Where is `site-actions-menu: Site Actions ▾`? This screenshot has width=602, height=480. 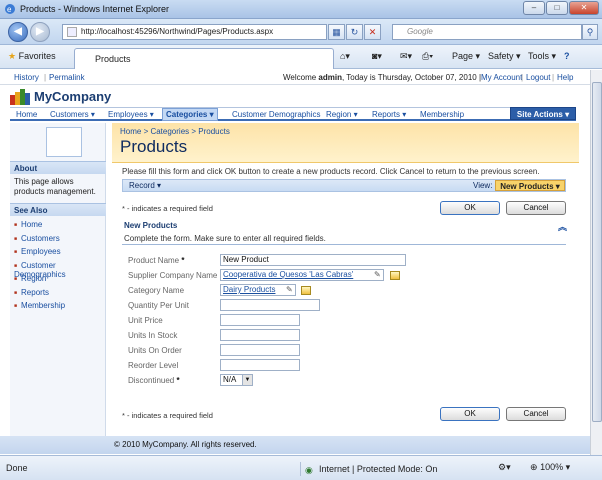 site-actions-menu: Site Actions ▾ is located at coordinates (543, 113).